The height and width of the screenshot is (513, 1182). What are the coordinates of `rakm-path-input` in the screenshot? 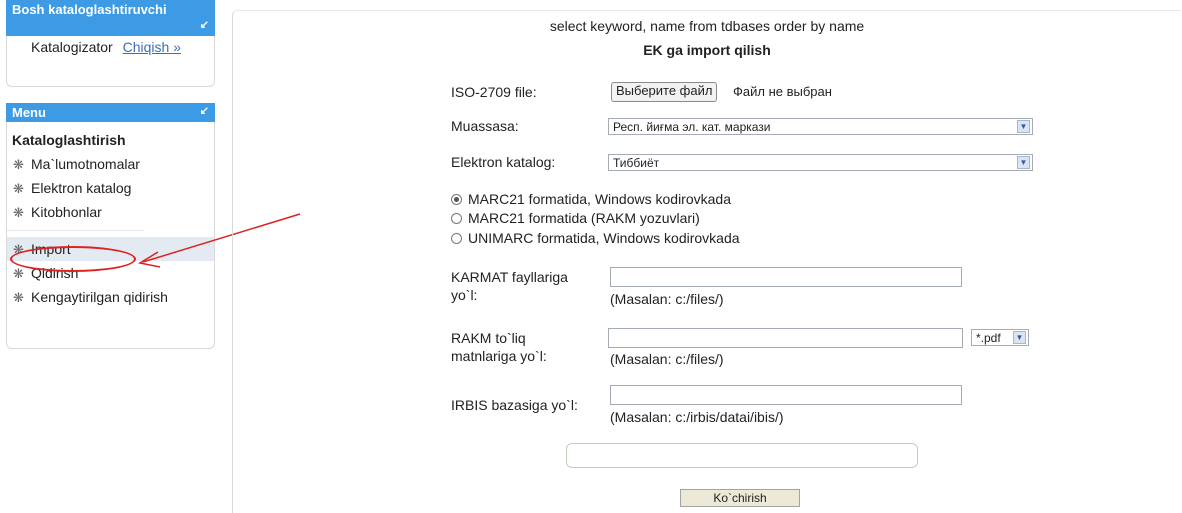 It's located at (785, 338).